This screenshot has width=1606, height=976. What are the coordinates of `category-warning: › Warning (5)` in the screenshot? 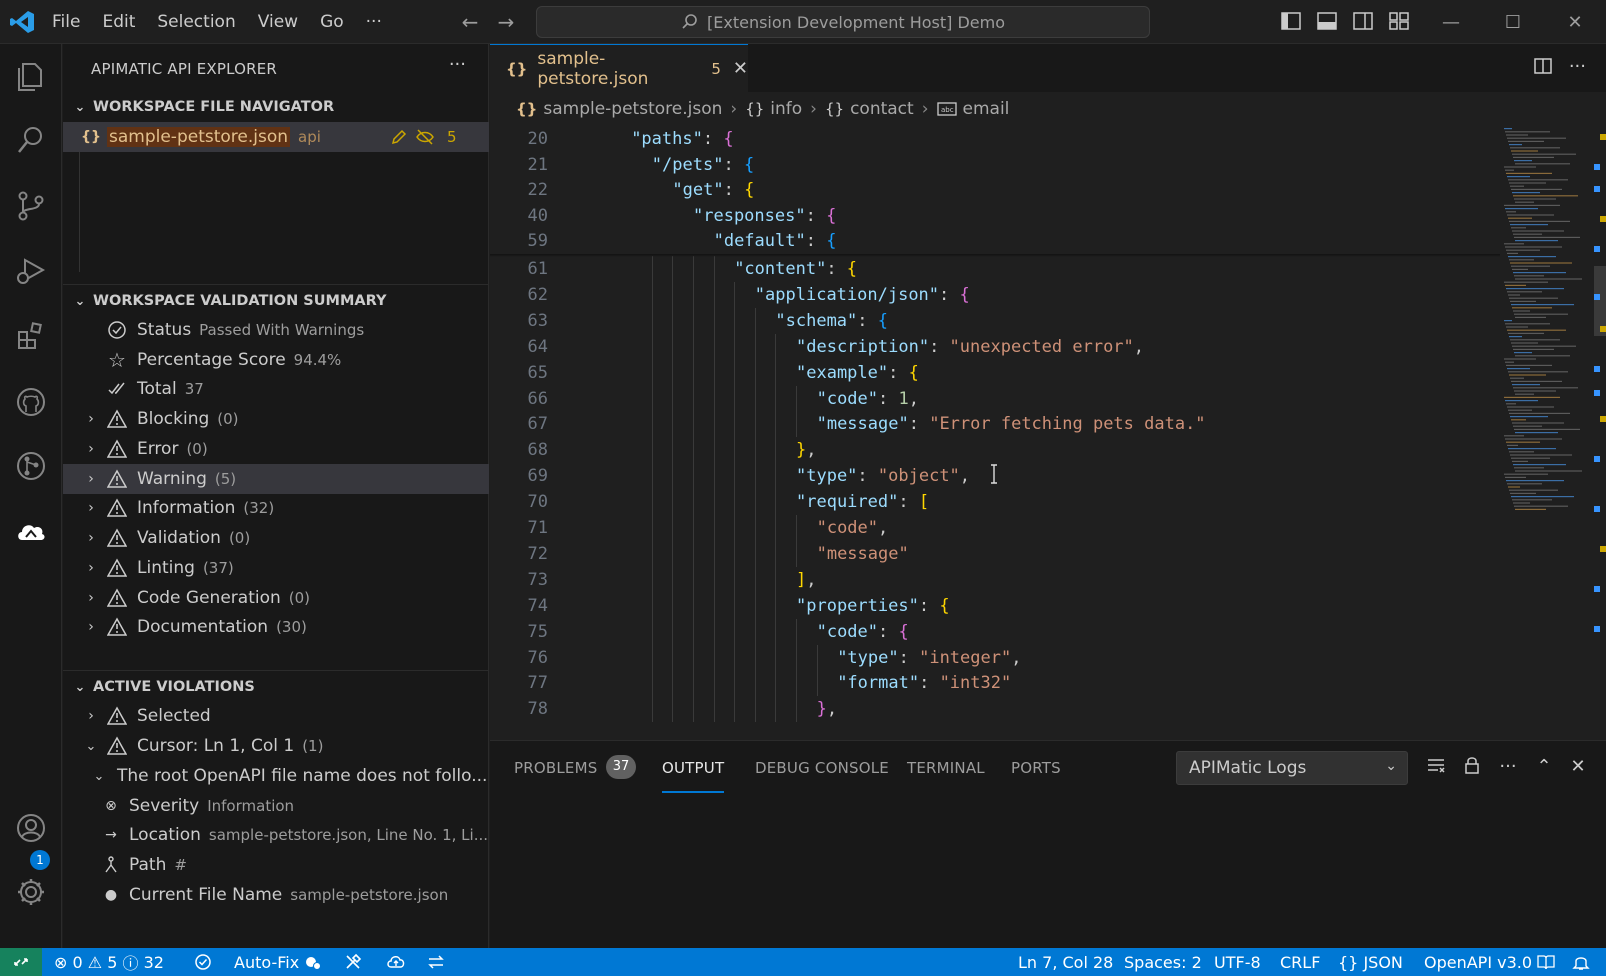 It's located at (276, 479).